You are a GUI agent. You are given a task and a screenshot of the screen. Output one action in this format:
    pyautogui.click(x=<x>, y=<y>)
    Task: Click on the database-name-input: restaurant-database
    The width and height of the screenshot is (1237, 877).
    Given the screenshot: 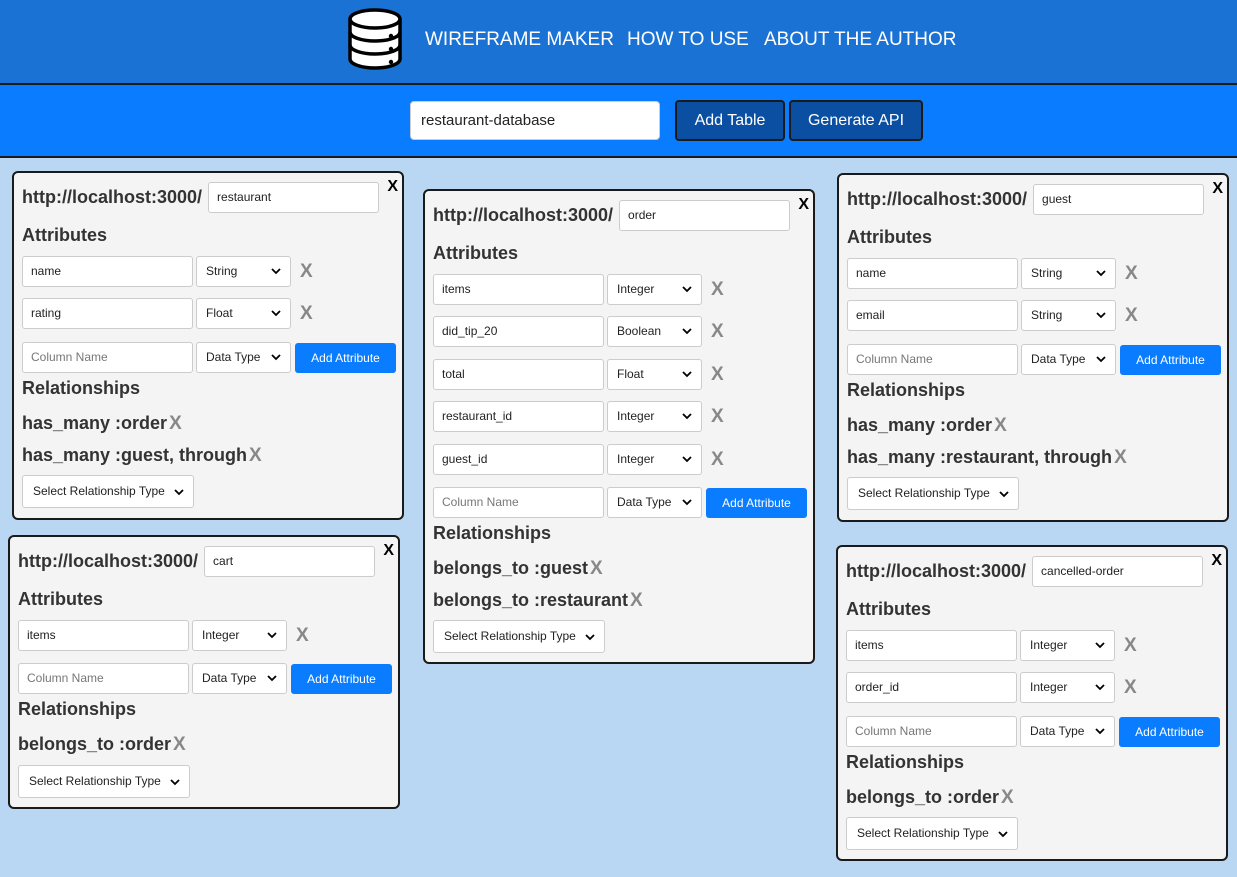 What is the action you would take?
    pyautogui.click(x=535, y=120)
    